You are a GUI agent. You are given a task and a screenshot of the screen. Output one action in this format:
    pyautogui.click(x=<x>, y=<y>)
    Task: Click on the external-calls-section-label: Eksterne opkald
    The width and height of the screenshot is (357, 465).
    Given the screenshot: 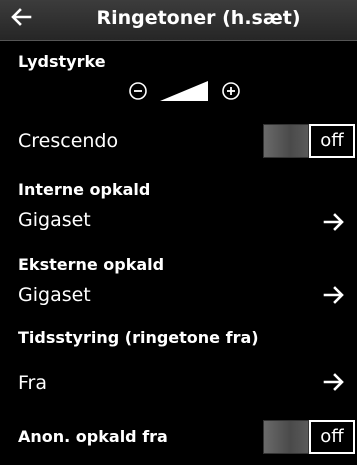 What is the action you would take?
    pyautogui.click(x=91, y=264)
    